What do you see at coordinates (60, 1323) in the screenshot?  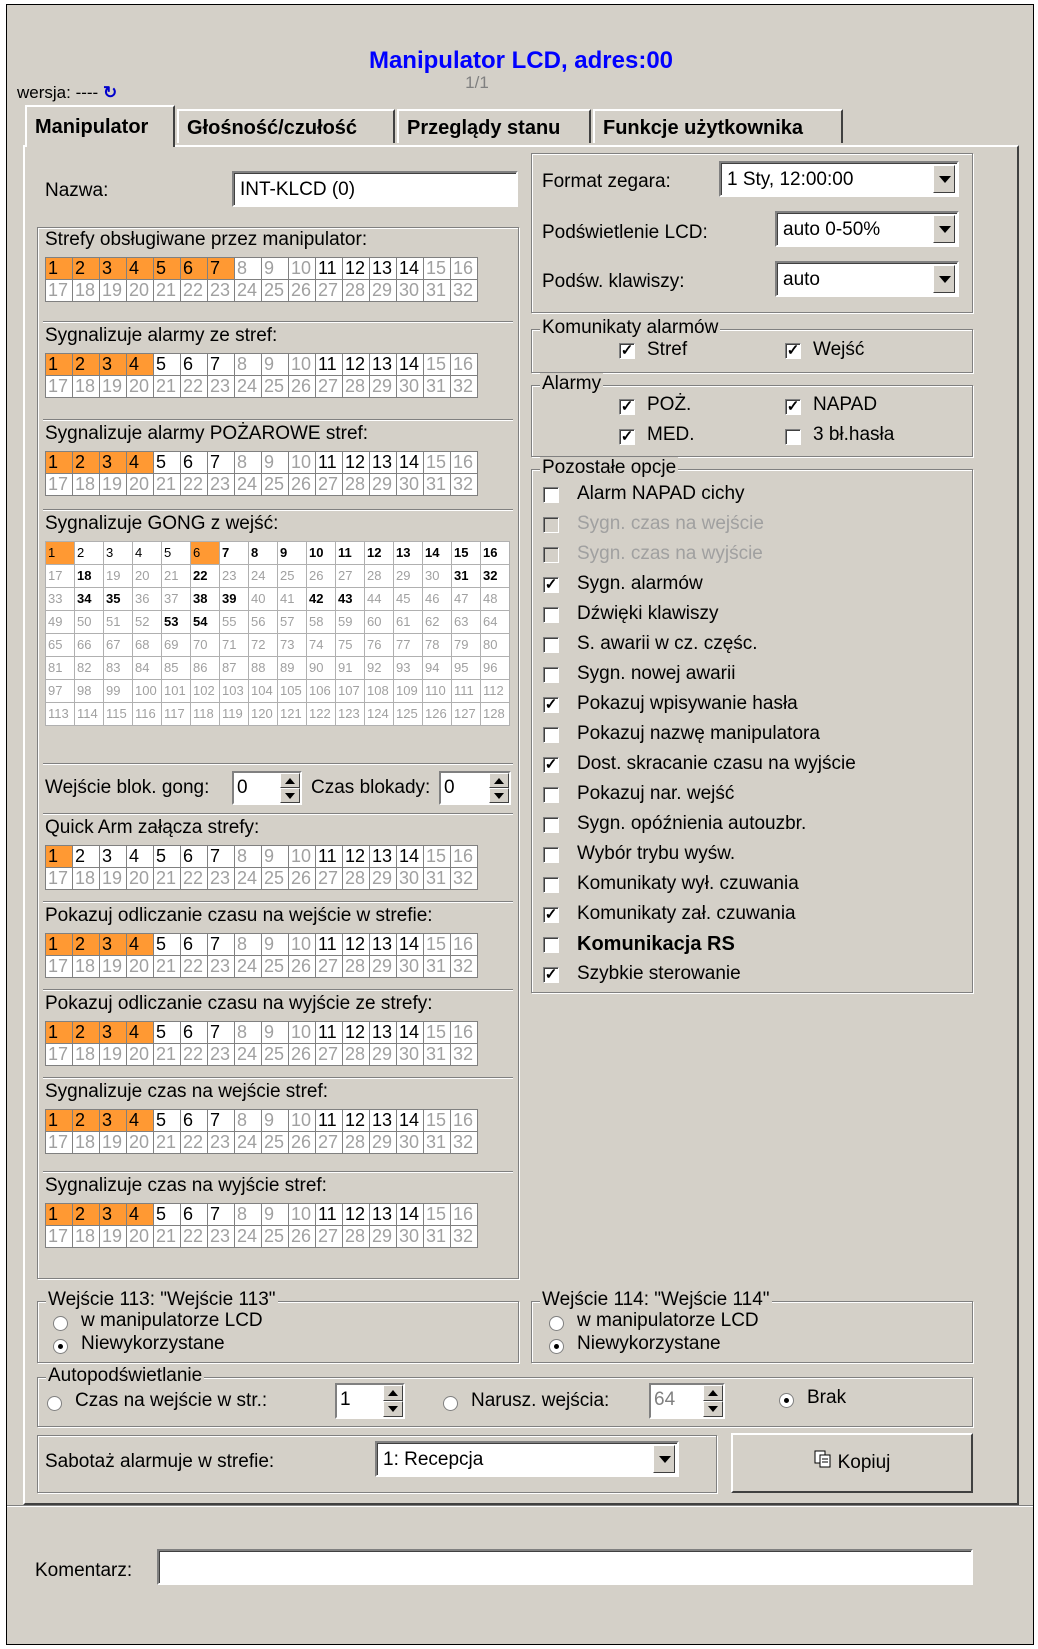 I see `radio-113-keypad` at bounding box center [60, 1323].